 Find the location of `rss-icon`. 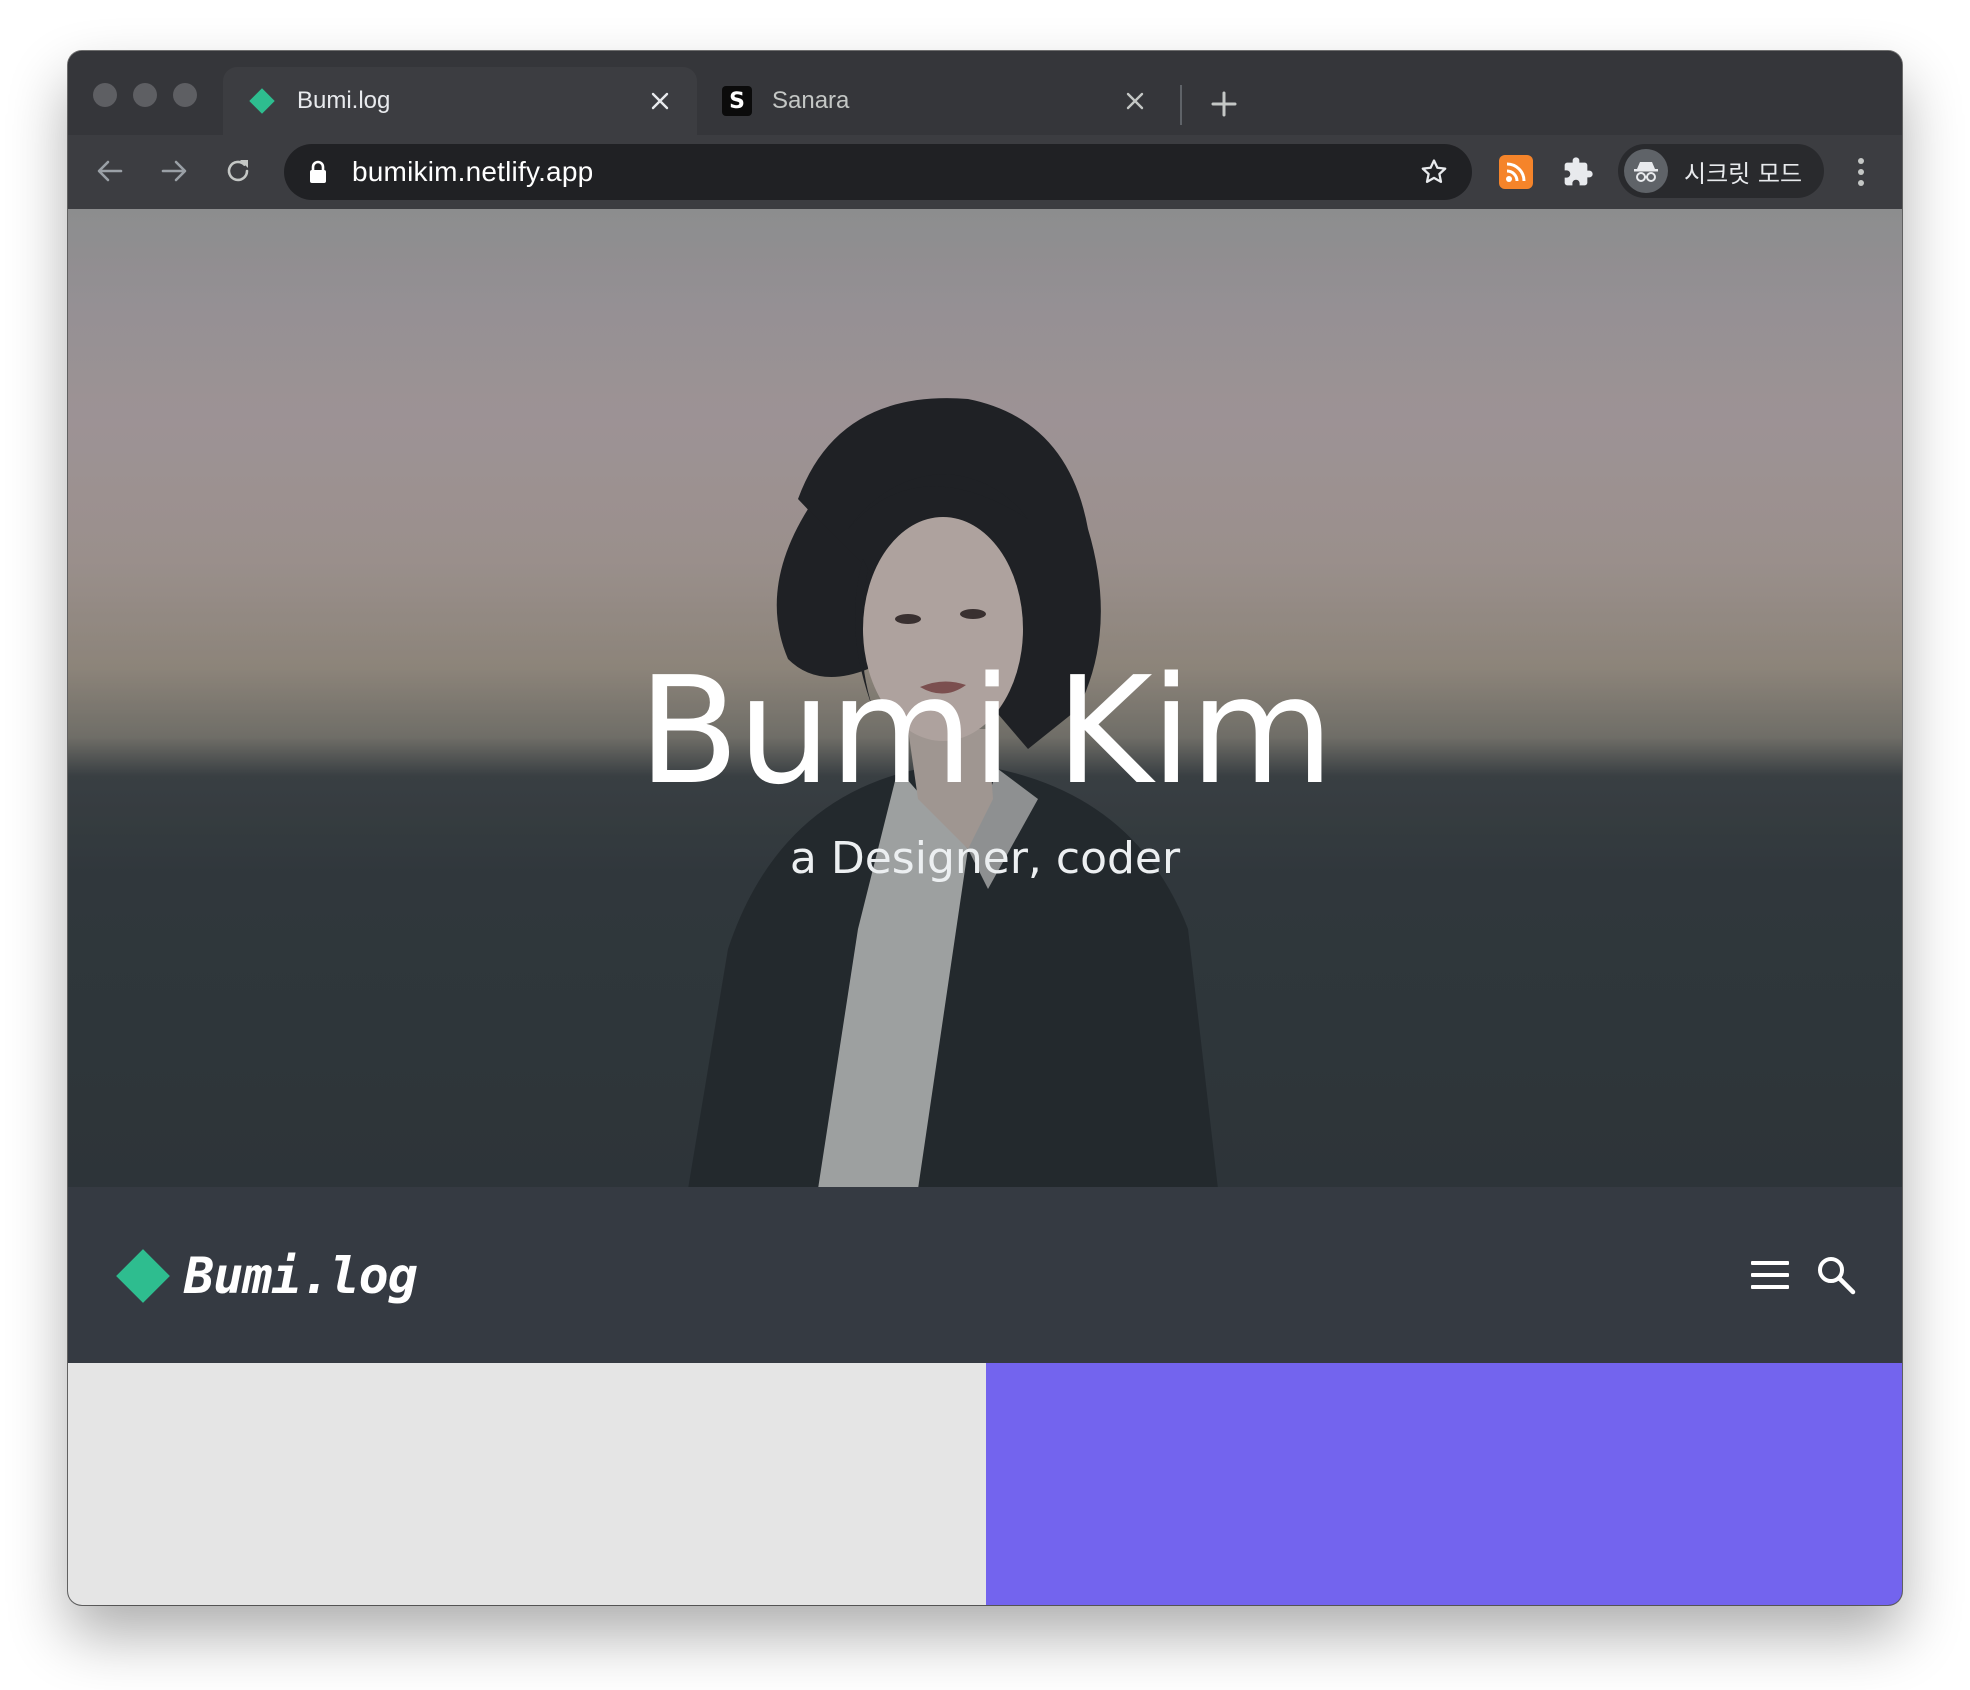

rss-icon is located at coordinates (1516, 172).